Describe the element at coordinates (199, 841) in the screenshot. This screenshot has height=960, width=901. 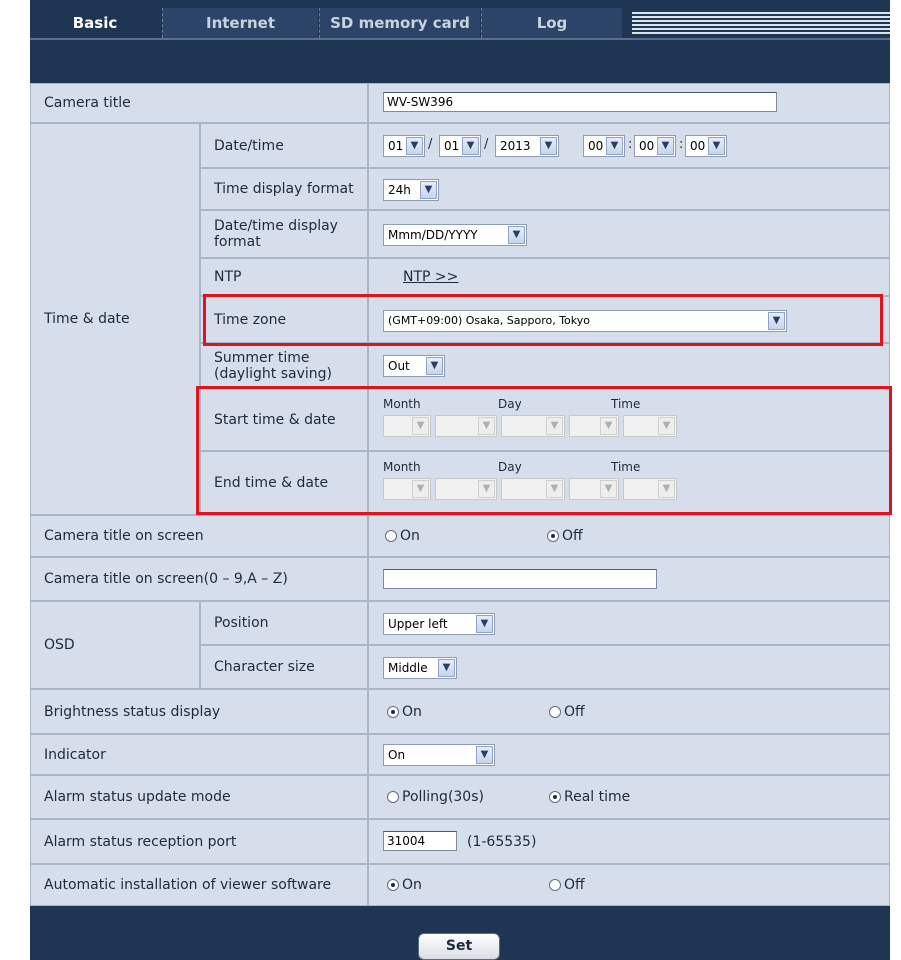
I see `alarm-port-label: Alarm status reception port` at that location.